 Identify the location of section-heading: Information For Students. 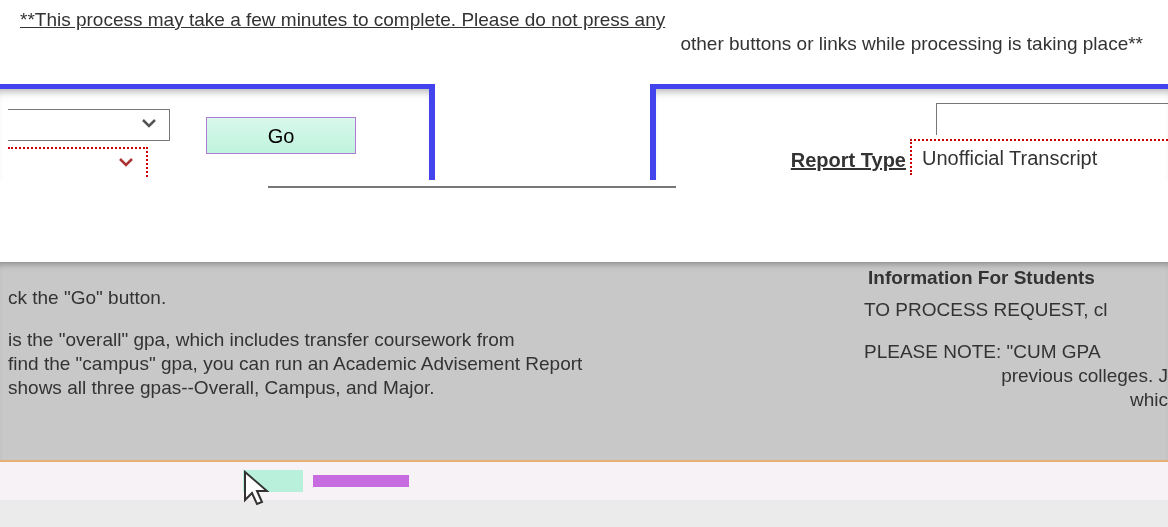
(981, 278).